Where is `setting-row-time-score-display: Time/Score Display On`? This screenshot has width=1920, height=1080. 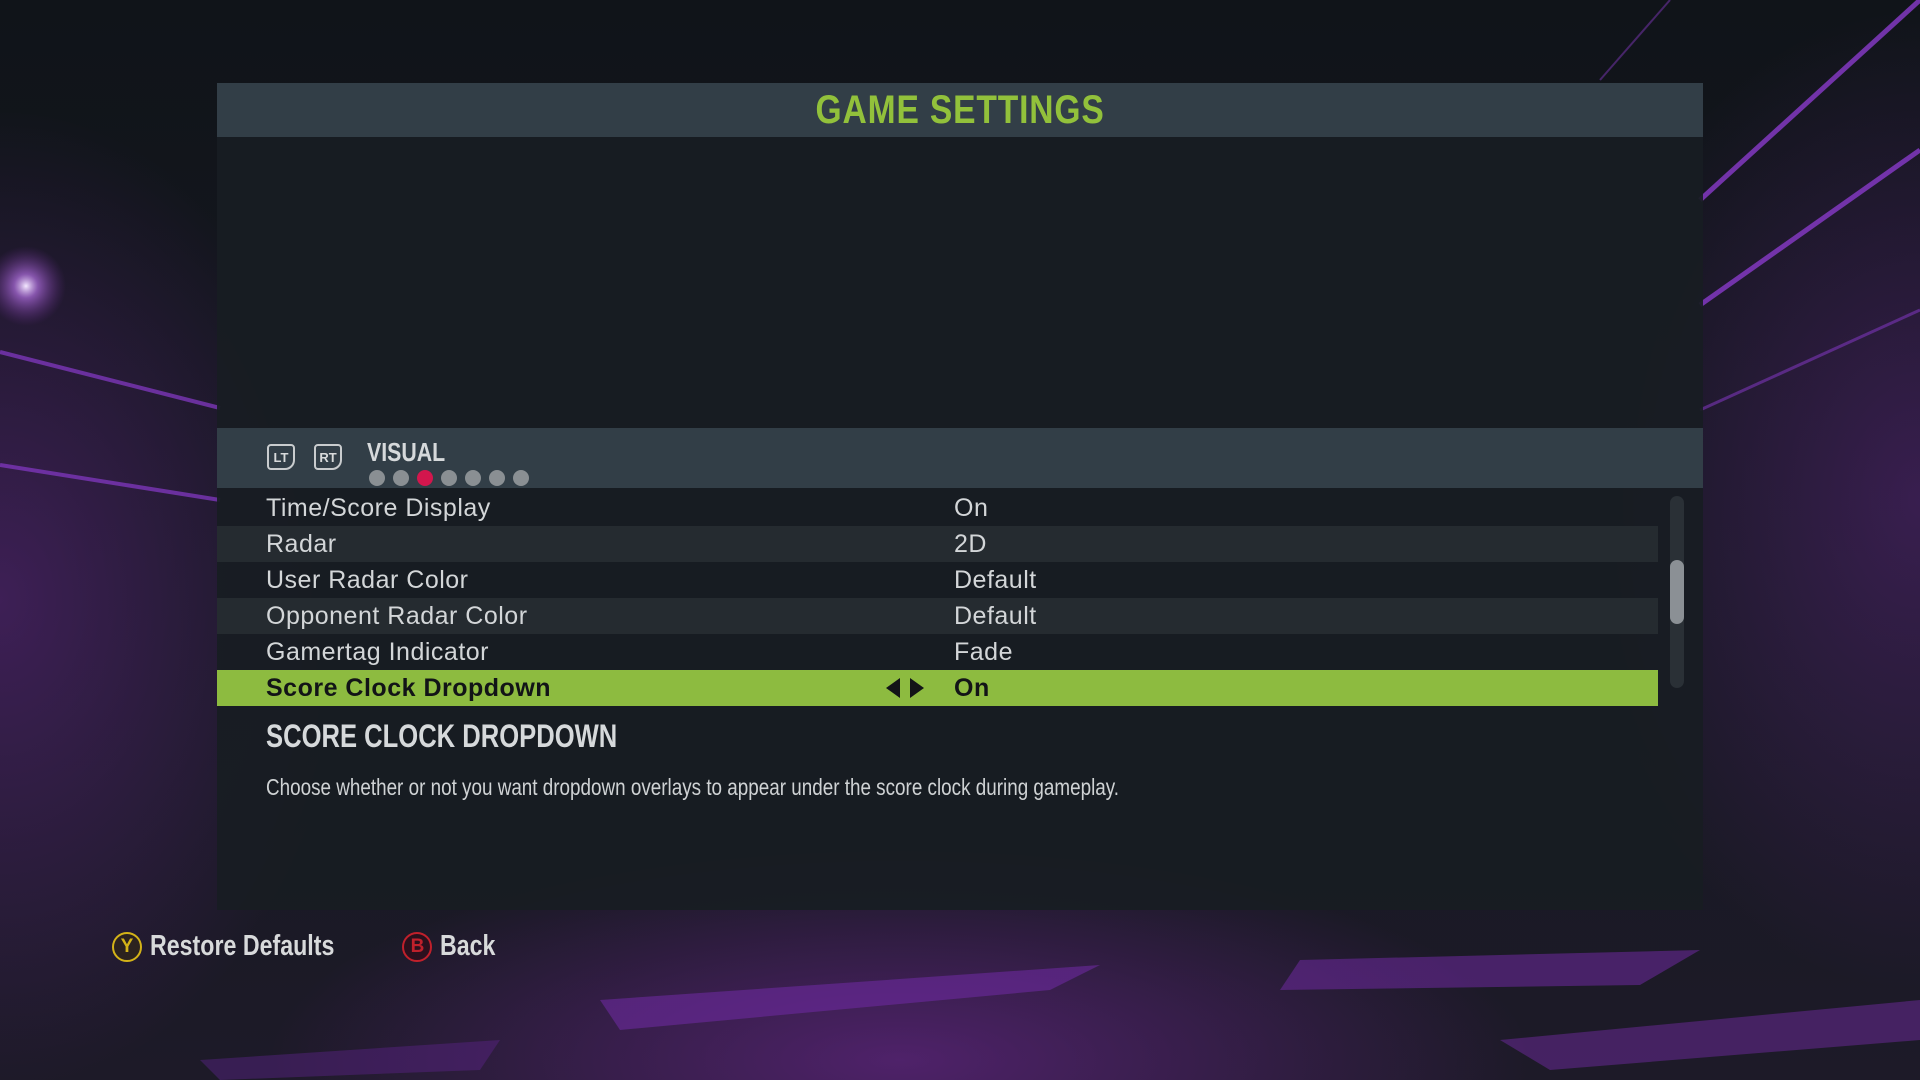 setting-row-time-score-display: Time/Score Display On is located at coordinates (937, 508).